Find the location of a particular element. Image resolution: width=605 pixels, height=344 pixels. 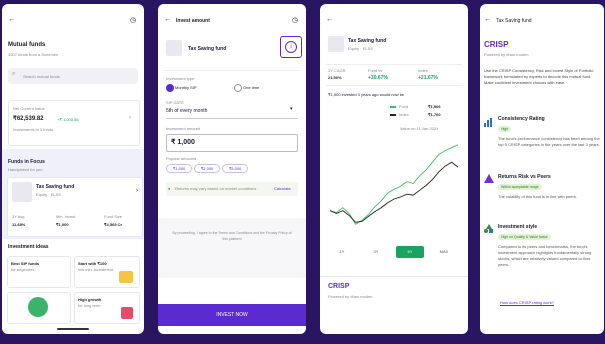

crisp-banner: CRISP Powered by dhan.moden is located at coordinates (394, 290).